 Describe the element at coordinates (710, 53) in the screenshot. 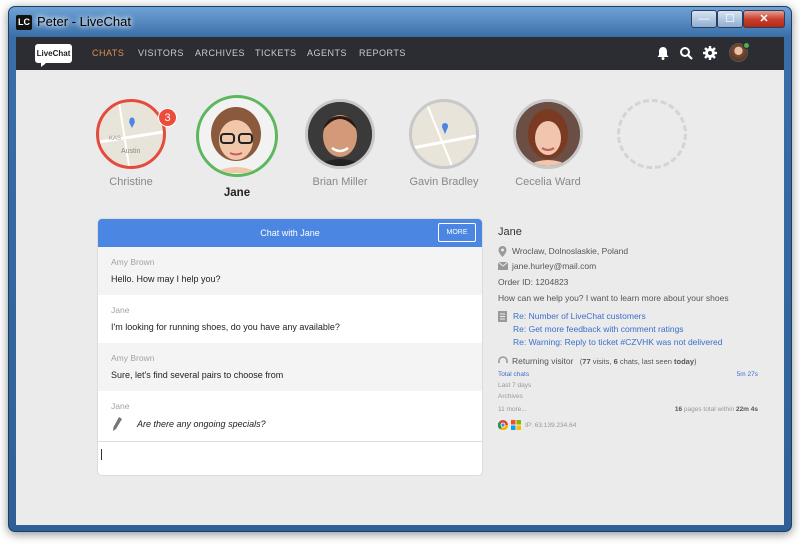

I see `gear-icon` at that location.